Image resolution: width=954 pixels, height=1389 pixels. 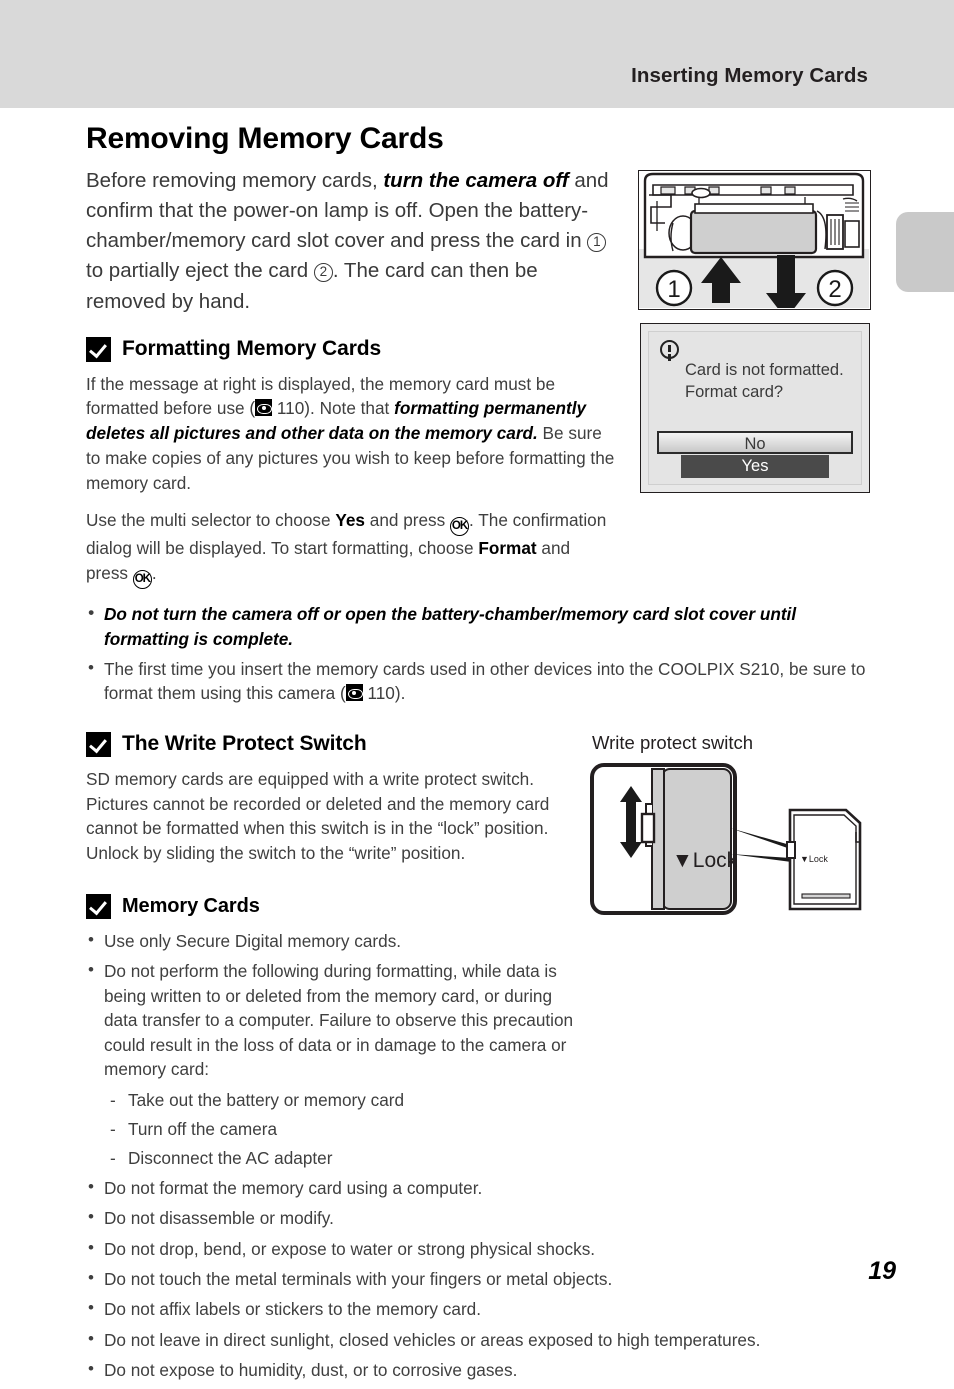 I want to click on chapter-tab-label: First Steps, so click(x=919, y=342).